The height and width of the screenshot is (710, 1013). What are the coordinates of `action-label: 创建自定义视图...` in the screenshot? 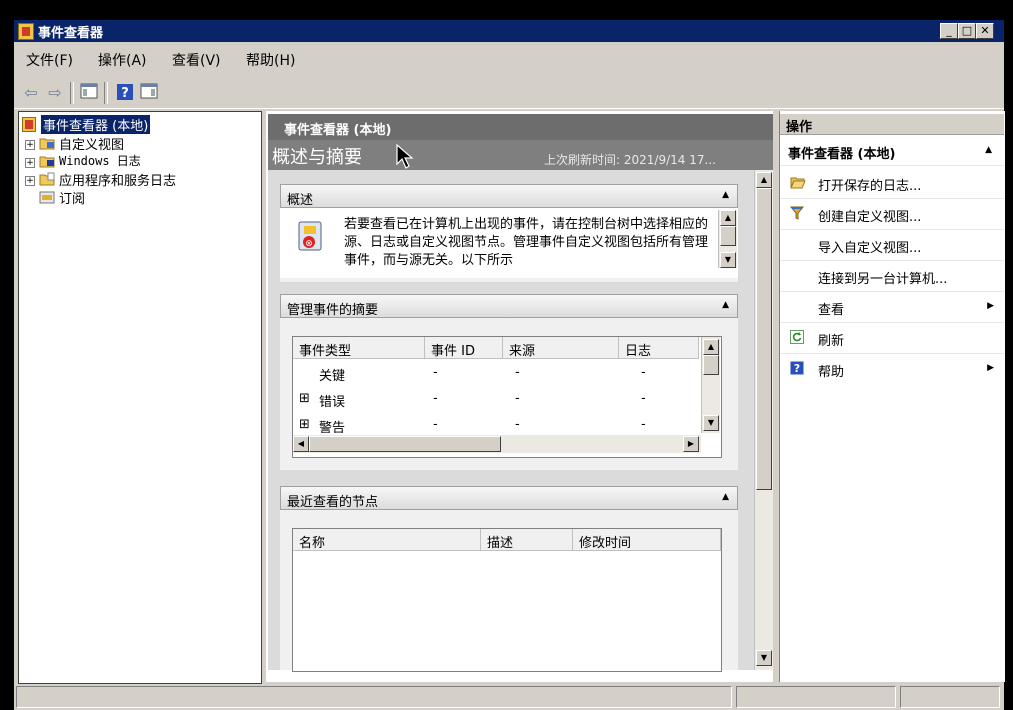 It's located at (870, 217).